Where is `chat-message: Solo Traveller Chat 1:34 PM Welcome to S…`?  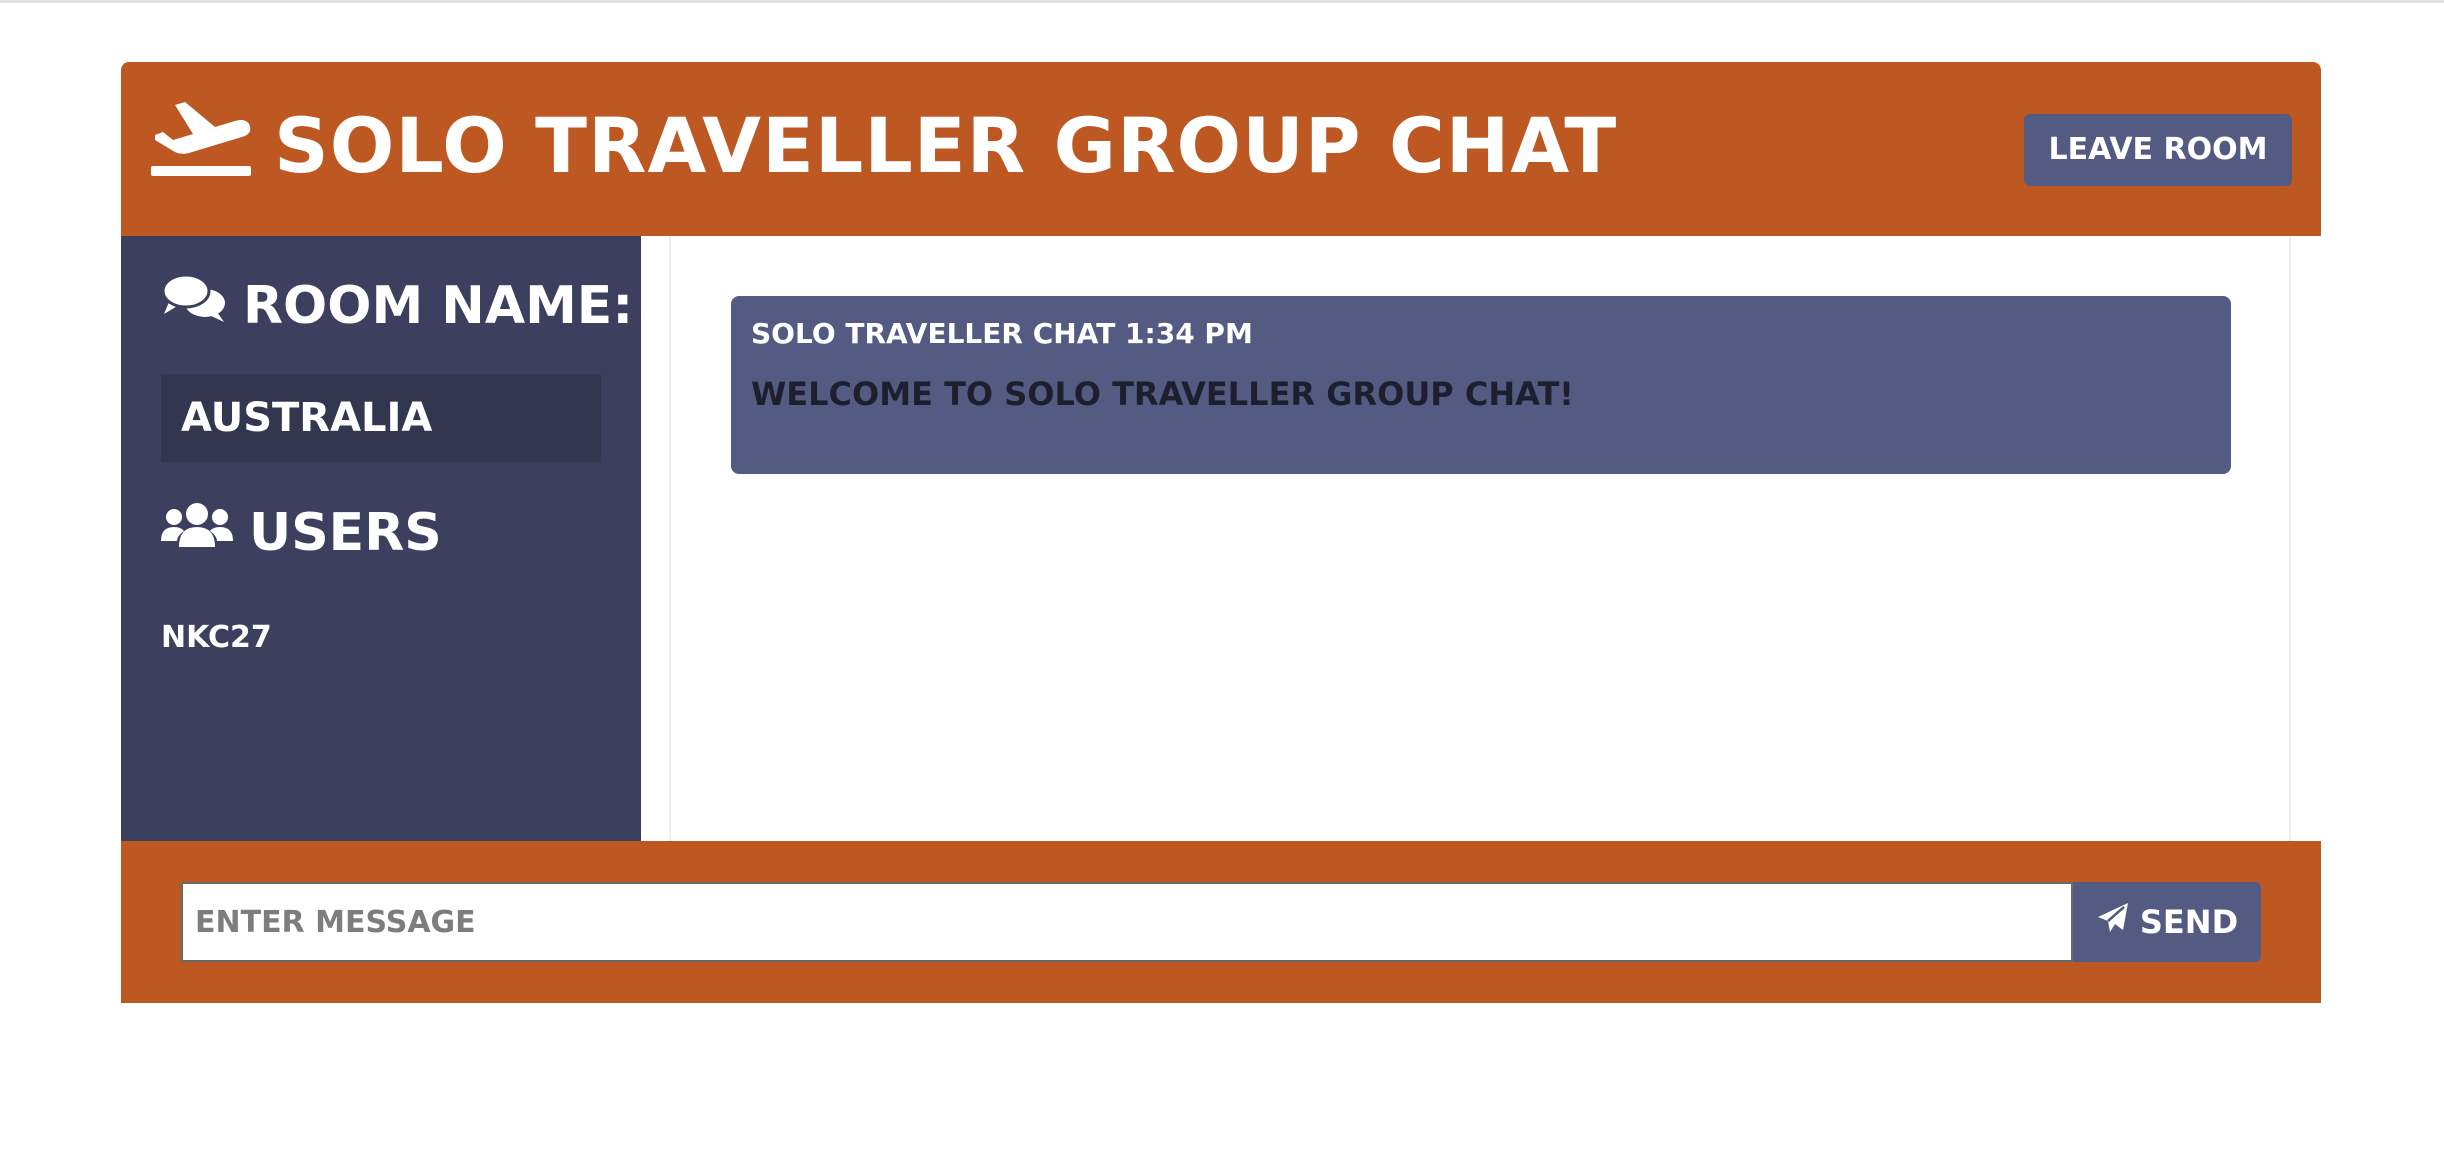 chat-message: Solo Traveller Chat 1:34 PM Welcome to S… is located at coordinates (1481, 385).